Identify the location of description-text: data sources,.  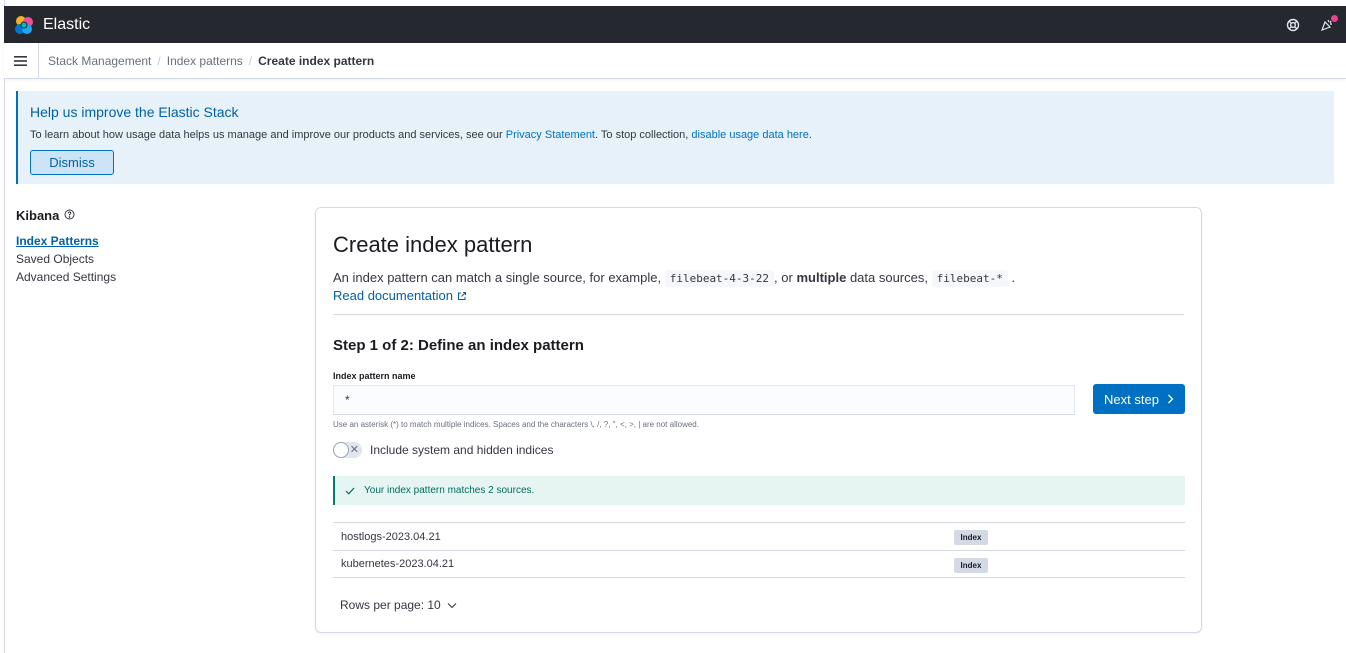
(888, 277).